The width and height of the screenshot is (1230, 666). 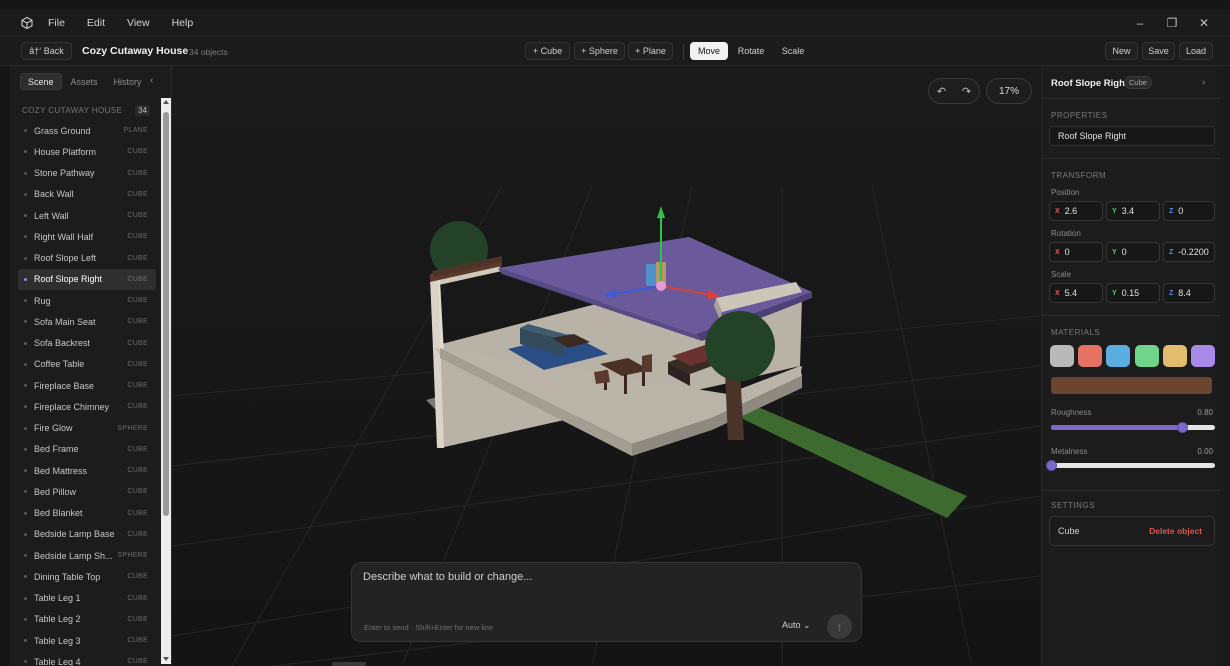 I want to click on settings-heading: SETTINGS, so click(x=1073, y=505).